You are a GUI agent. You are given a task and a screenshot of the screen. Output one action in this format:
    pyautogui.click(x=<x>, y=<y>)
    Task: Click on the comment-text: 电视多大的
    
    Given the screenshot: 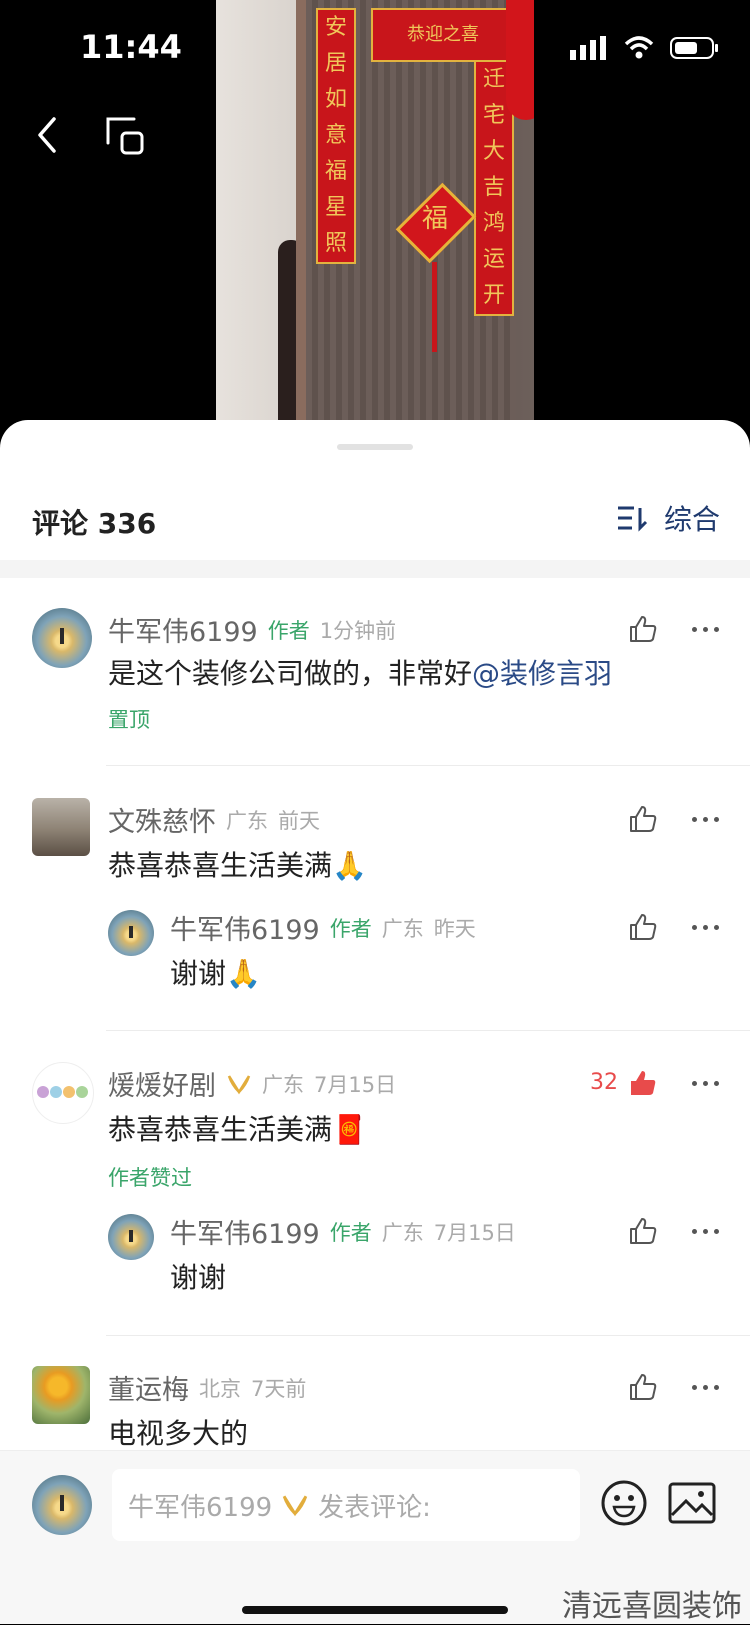 What is the action you would take?
    pyautogui.click(x=178, y=1433)
    